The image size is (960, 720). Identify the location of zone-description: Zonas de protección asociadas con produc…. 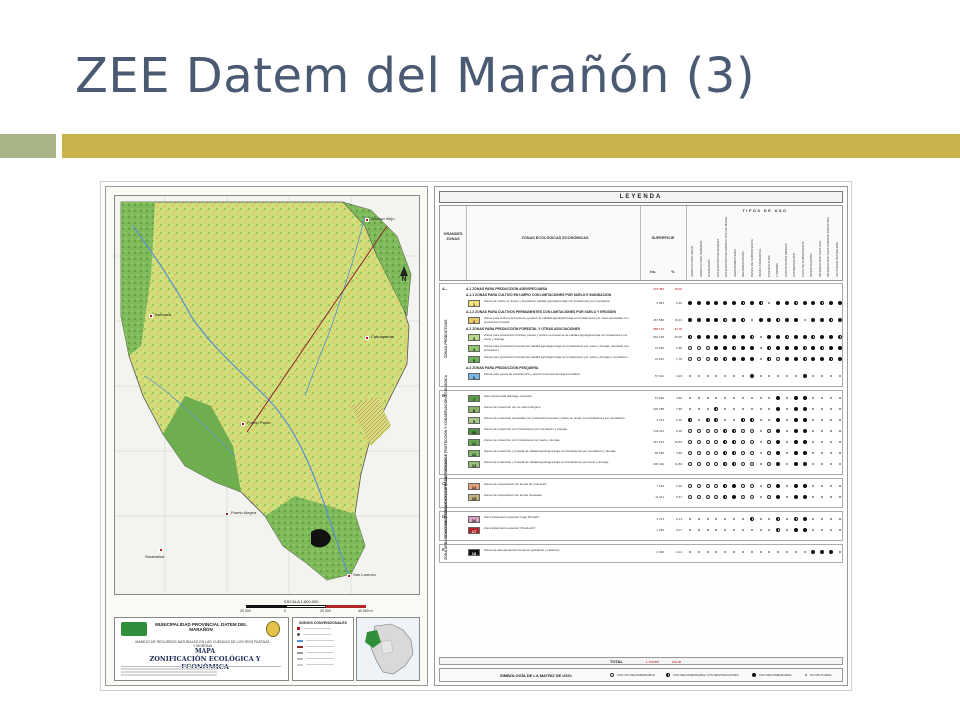
(554, 418).